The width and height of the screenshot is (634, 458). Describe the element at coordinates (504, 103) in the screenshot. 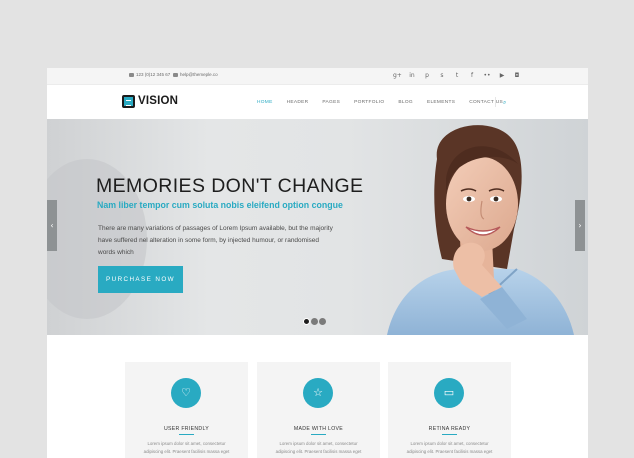

I see `search-icon: ⌕` at that location.